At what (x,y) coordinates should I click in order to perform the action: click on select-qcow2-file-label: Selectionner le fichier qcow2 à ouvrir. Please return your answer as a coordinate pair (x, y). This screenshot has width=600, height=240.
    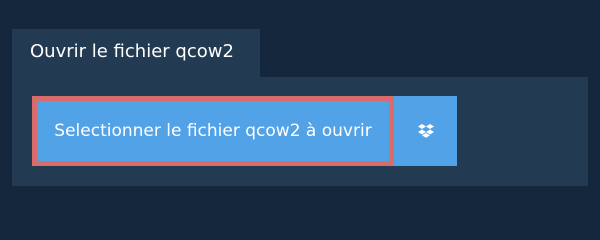
    Looking at the image, I should click on (213, 131).